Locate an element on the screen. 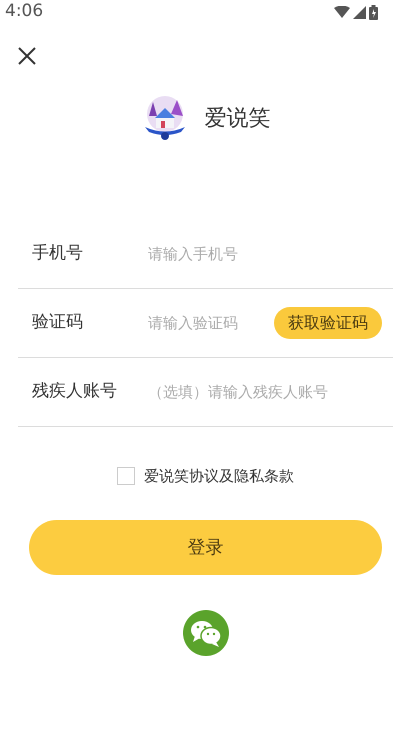  close-button is located at coordinates (27, 56).